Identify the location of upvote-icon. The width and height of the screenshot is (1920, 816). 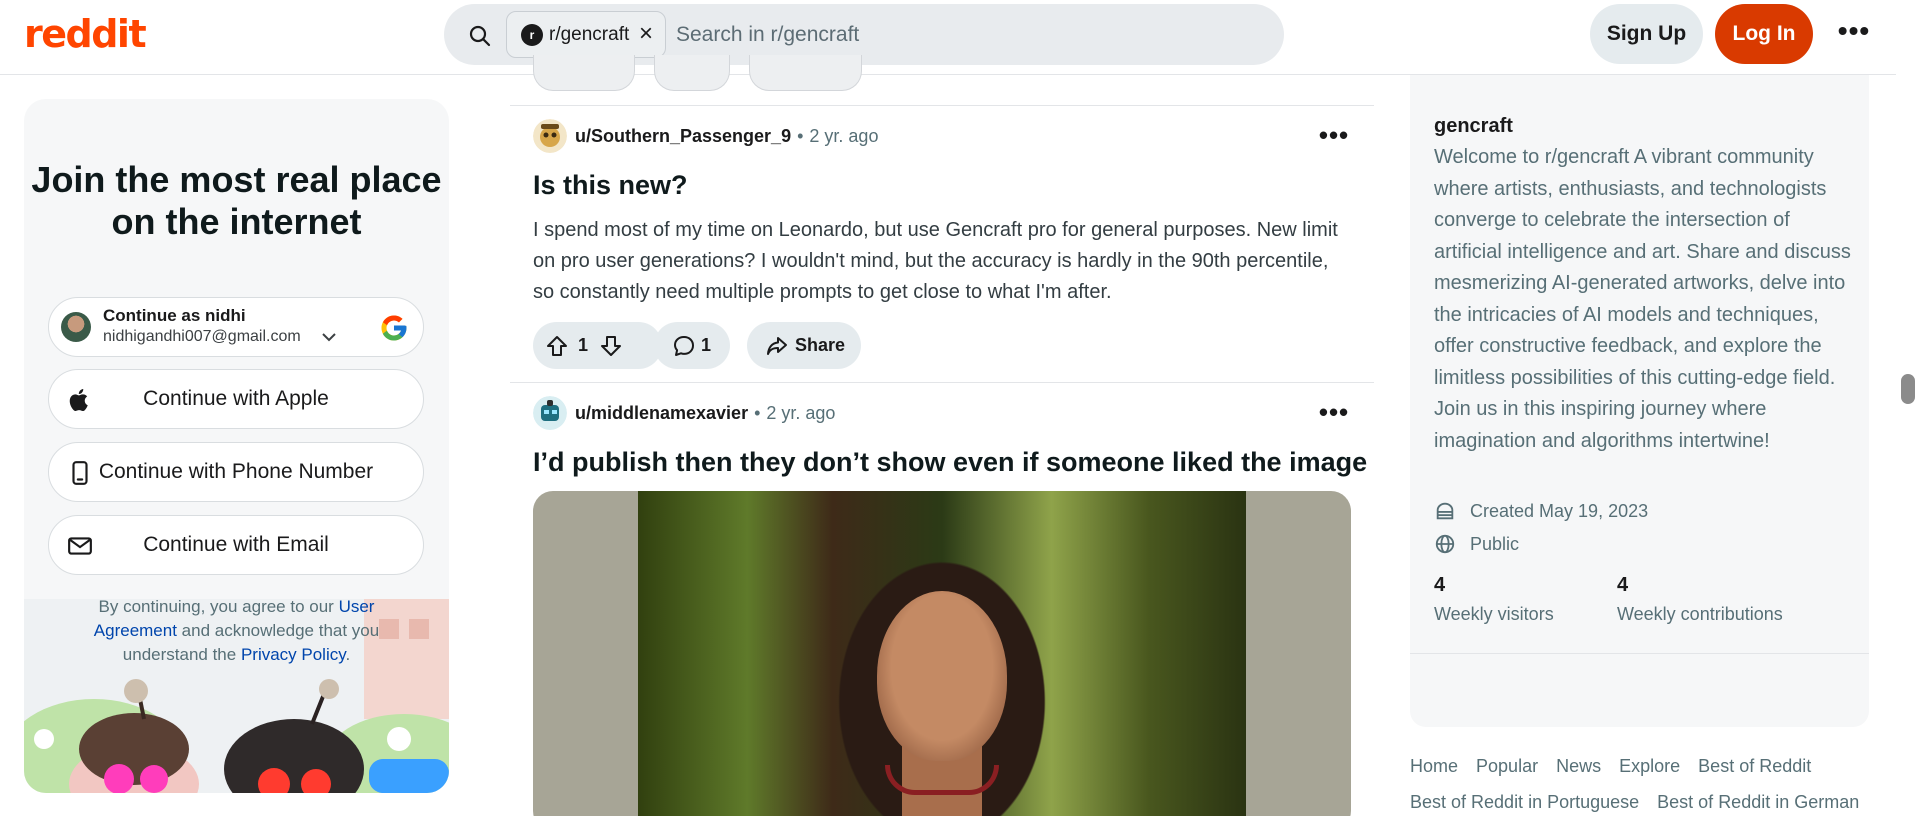
(557, 346).